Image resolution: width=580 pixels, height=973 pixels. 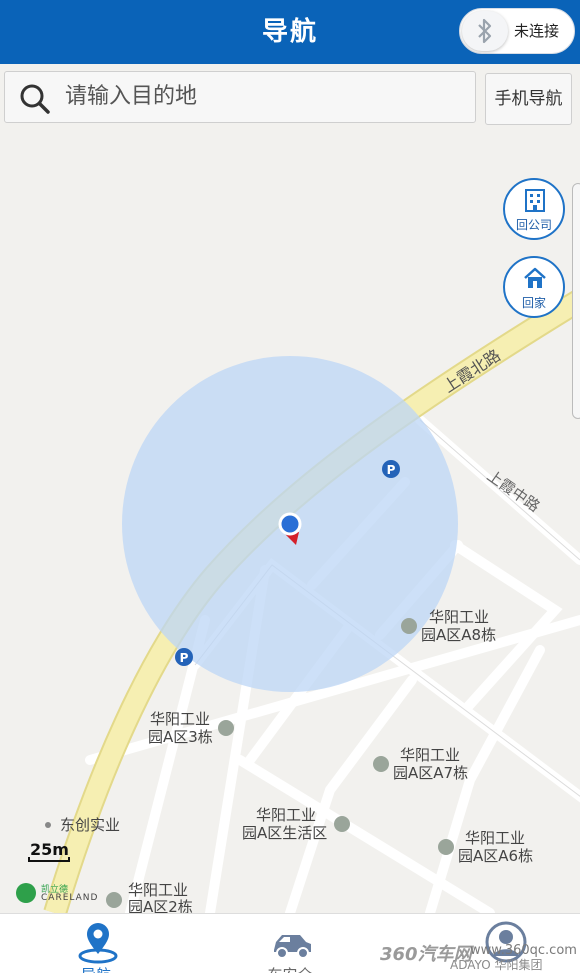 What do you see at coordinates (180, 737) in the screenshot?
I see `poi-label: 园A区3栋` at bounding box center [180, 737].